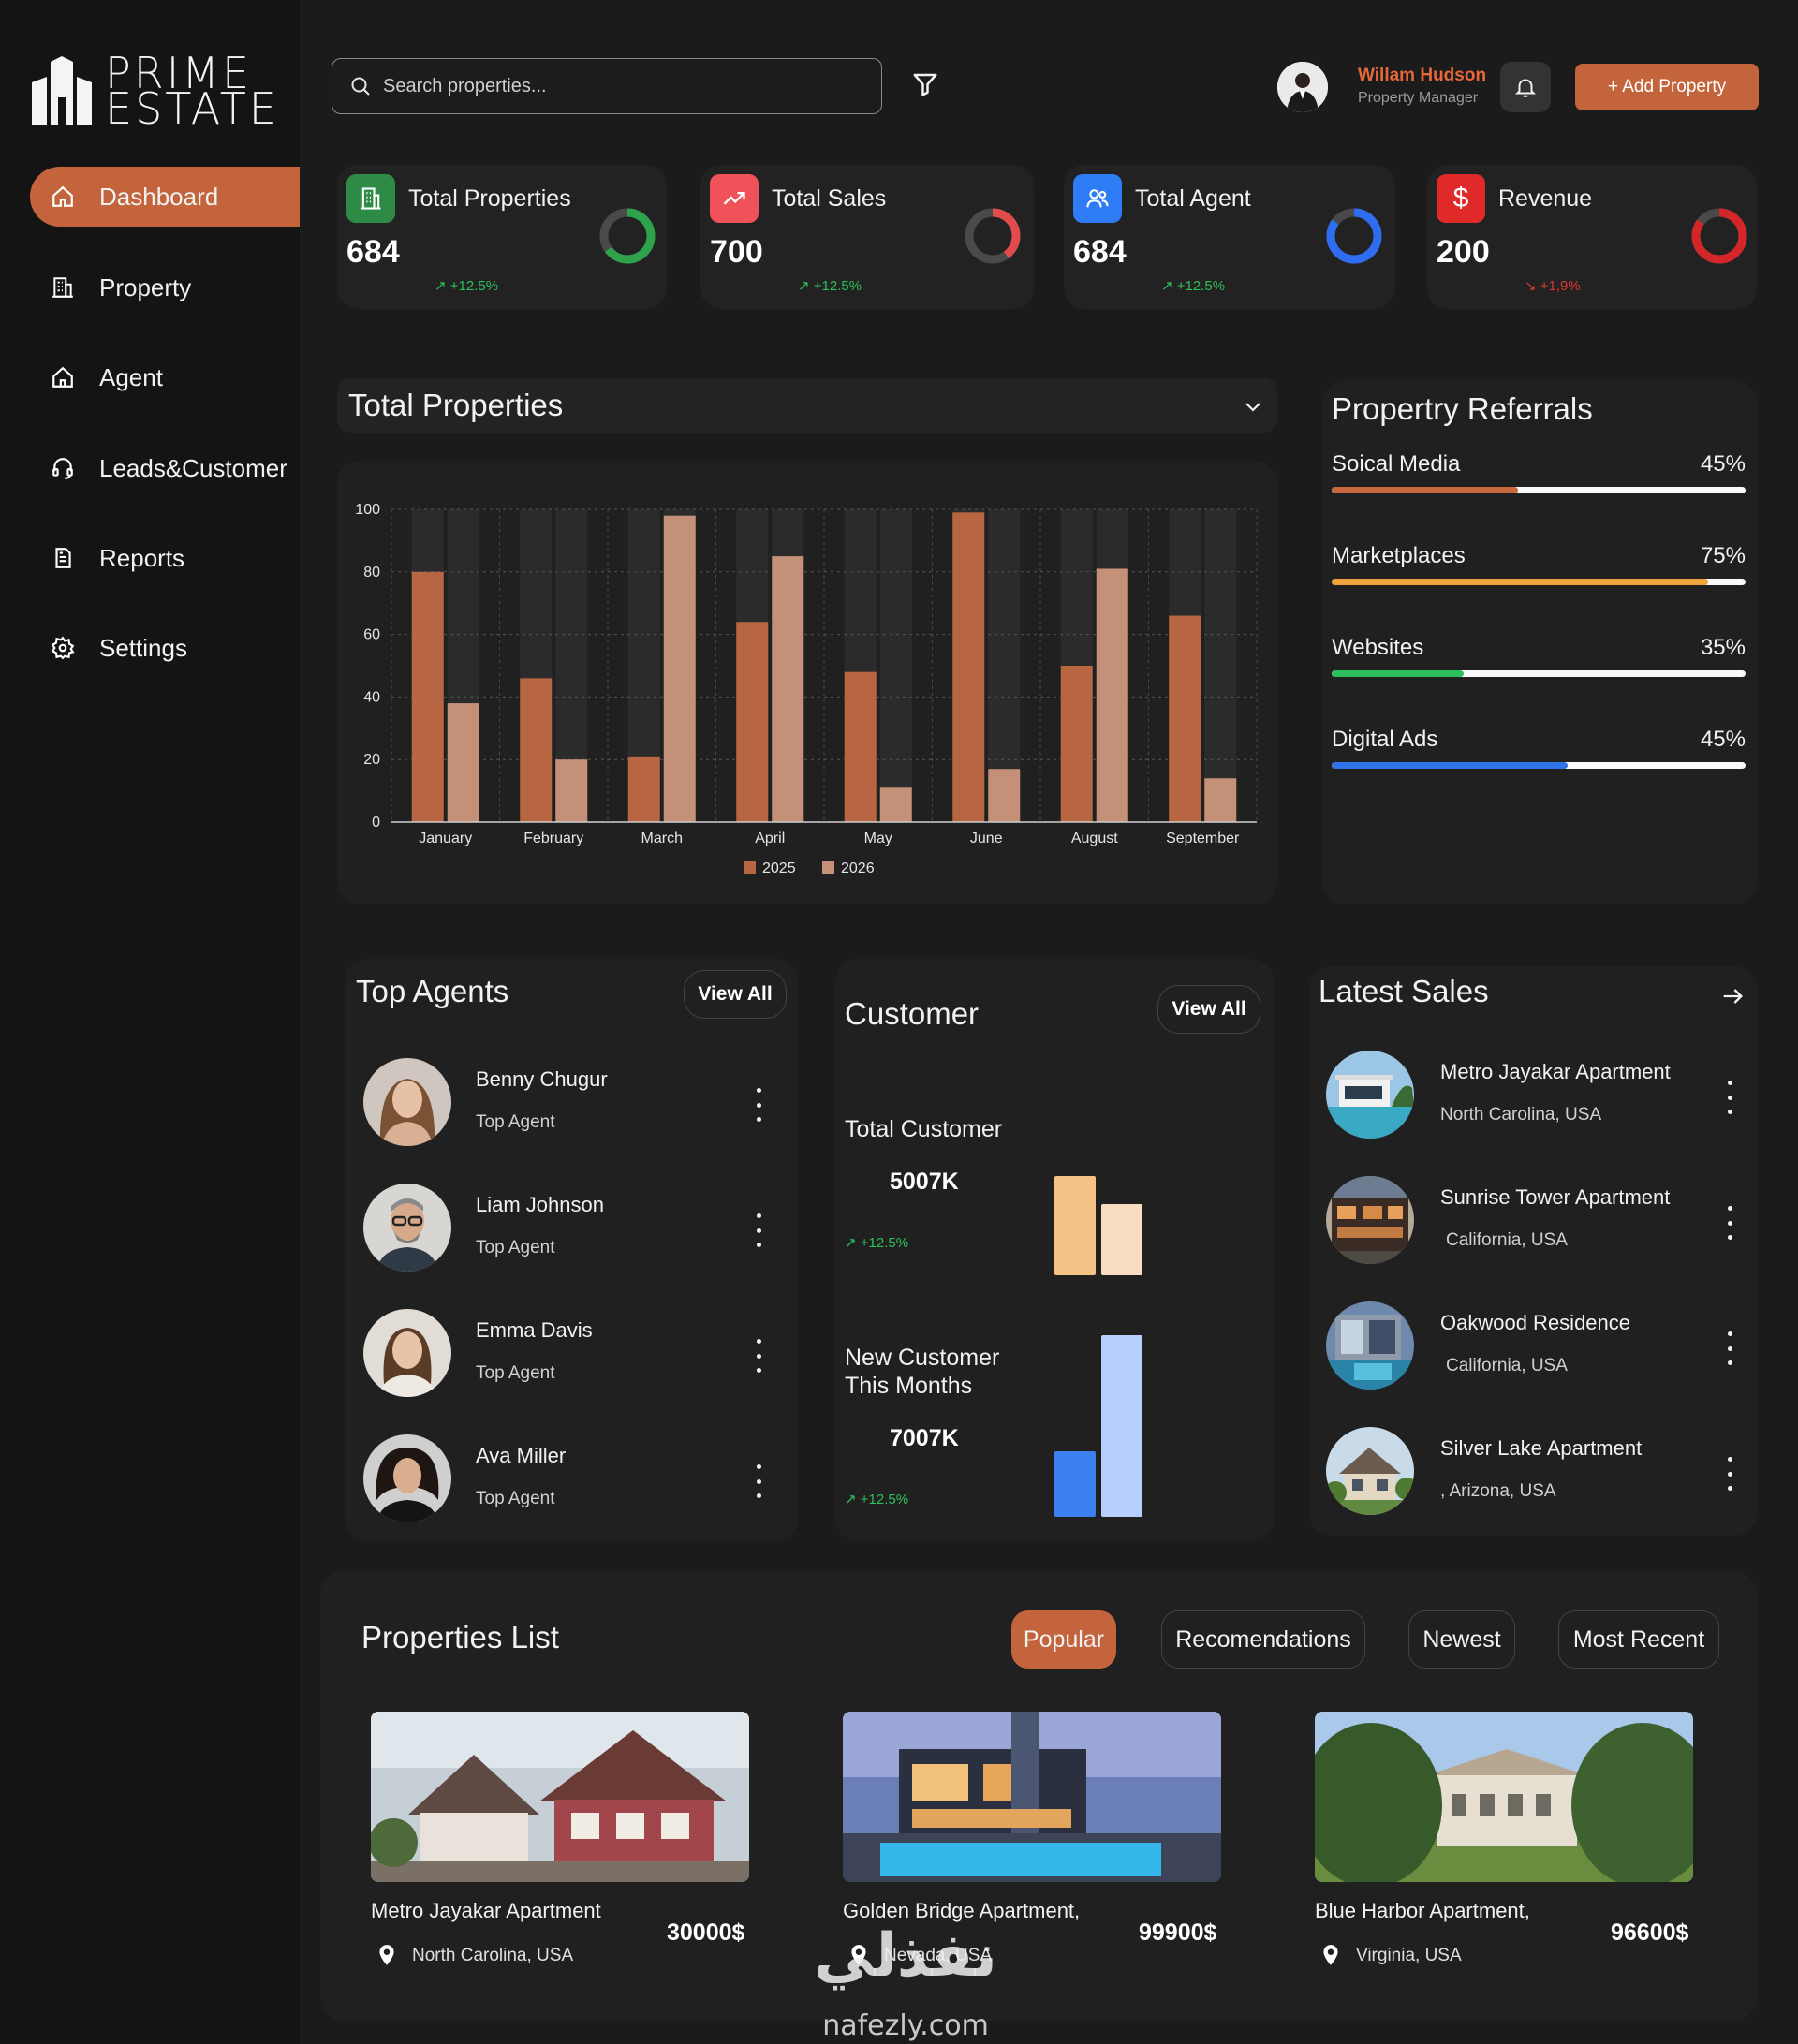  I want to click on sidebar-item-reports: Reports, so click(165, 558).